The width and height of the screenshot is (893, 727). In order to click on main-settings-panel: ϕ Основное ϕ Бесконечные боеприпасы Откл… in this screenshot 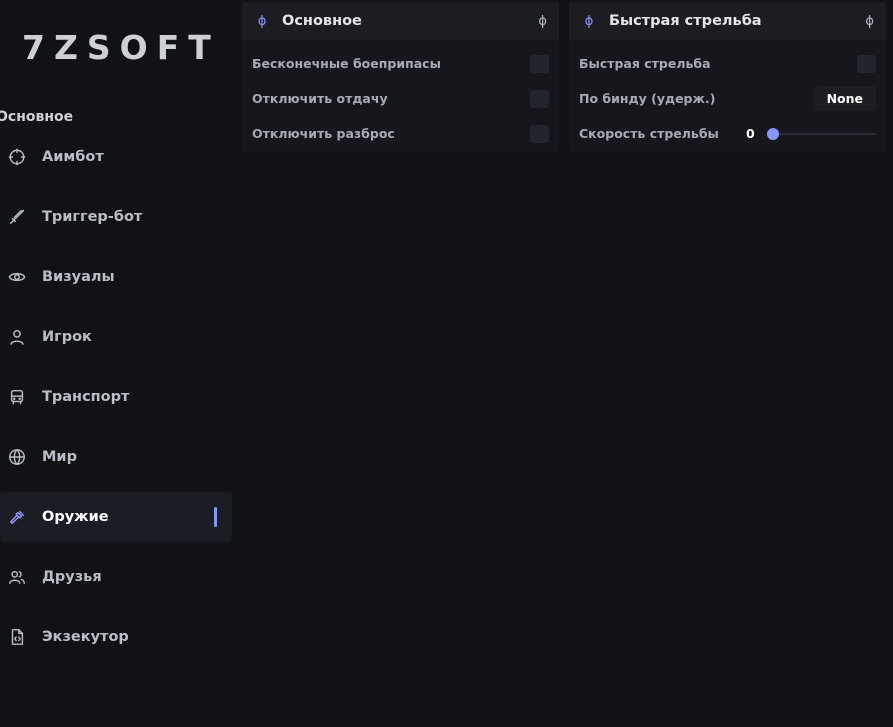, I will do `click(400, 77)`.